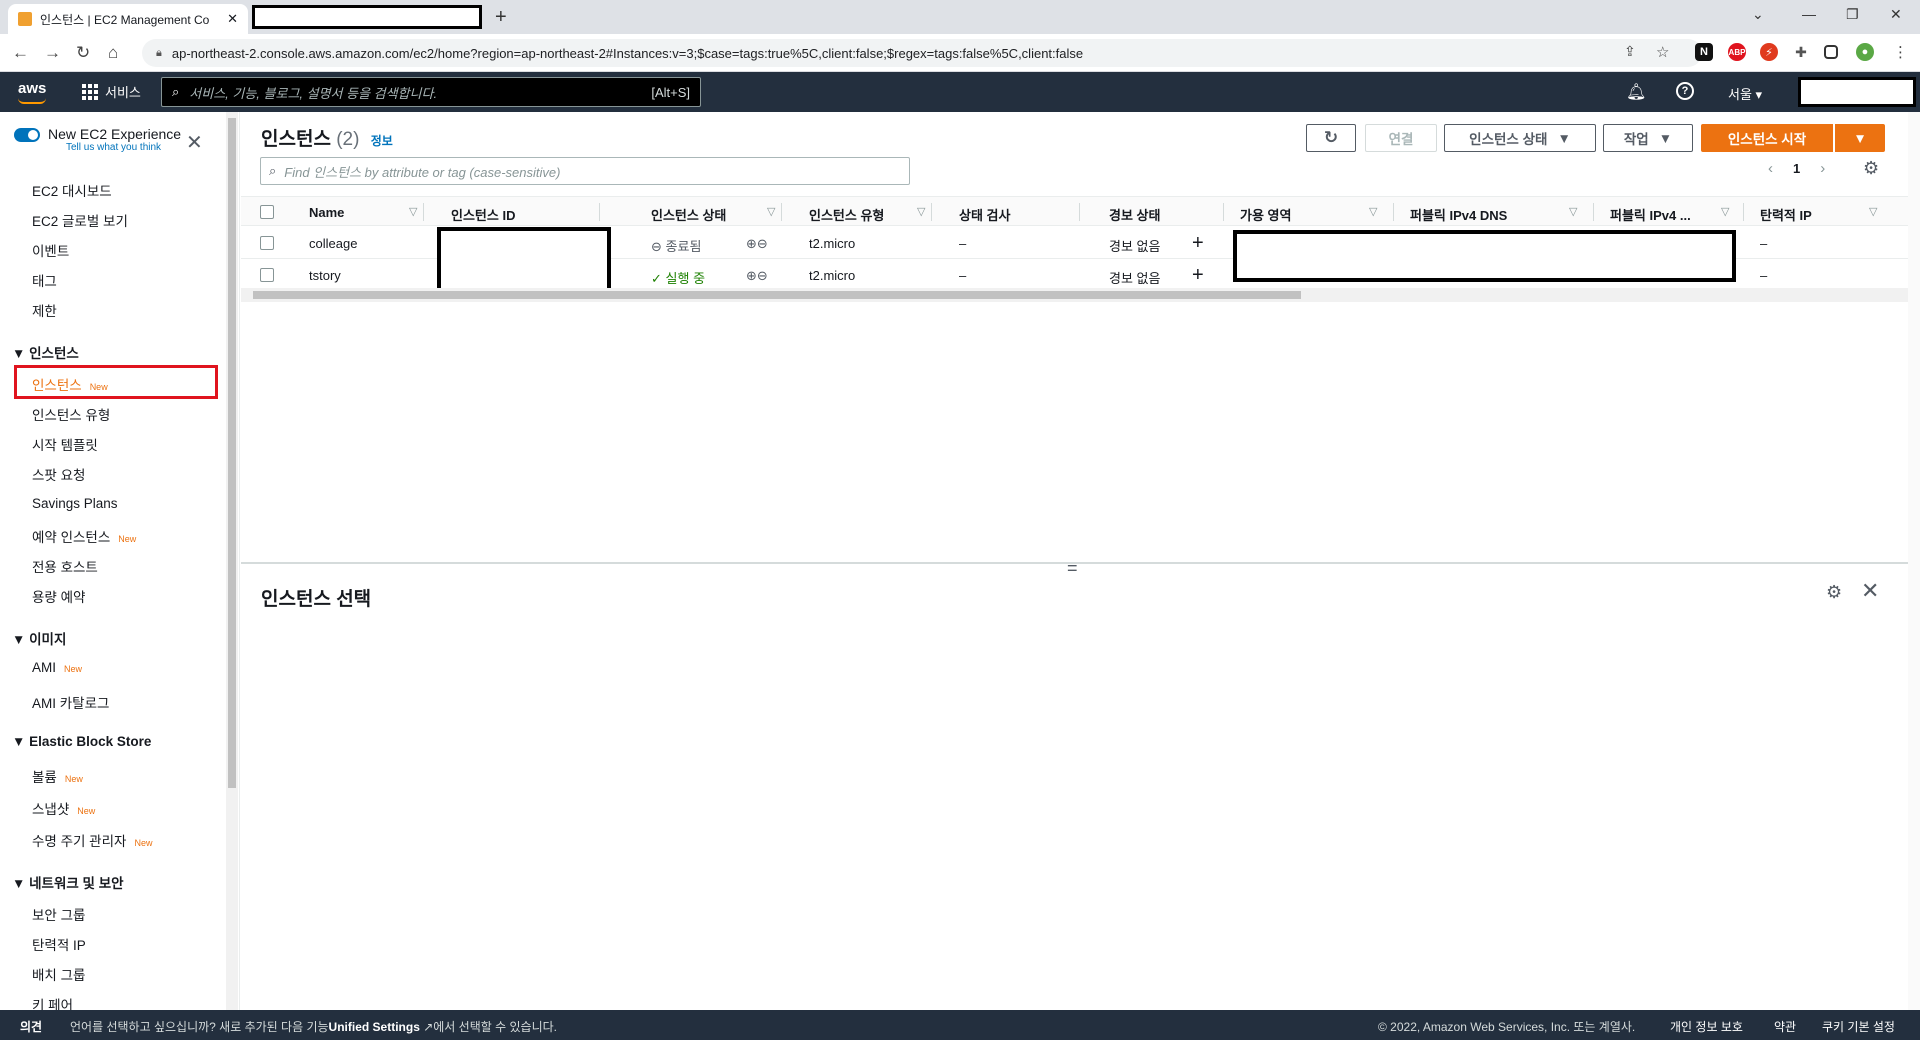 Image resolution: width=1920 pixels, height=1040 pixels. What do you see at coordinates (232, 453) in the screenshot?
I see `sidebar-scroll-thumb` at bounding box center [232, 453].